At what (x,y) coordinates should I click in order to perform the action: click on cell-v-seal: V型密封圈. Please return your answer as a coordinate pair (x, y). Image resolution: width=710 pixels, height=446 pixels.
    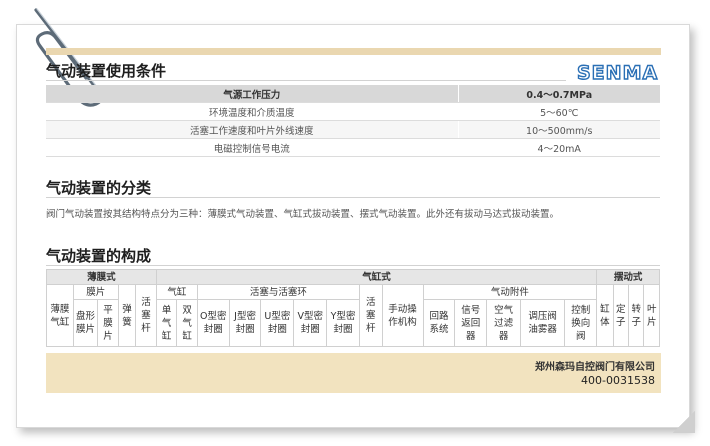
    Looking at the image, I should click on (310, 323).